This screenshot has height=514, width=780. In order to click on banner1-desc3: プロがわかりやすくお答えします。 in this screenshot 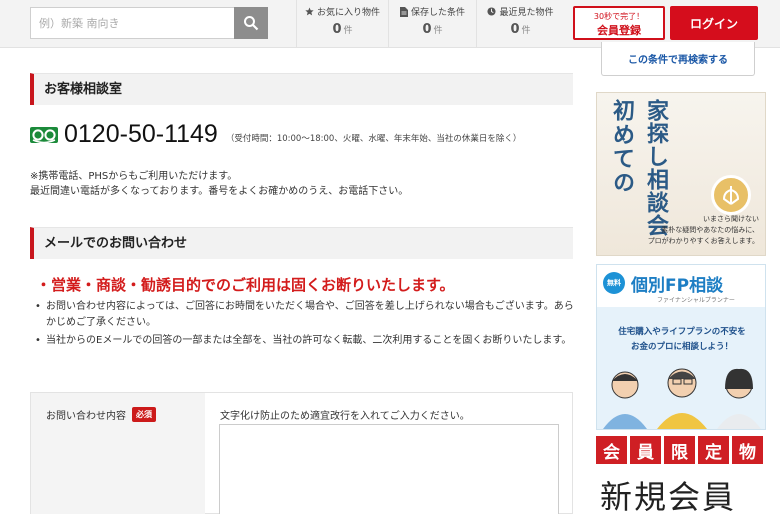, I will do `click(703, 241)`.